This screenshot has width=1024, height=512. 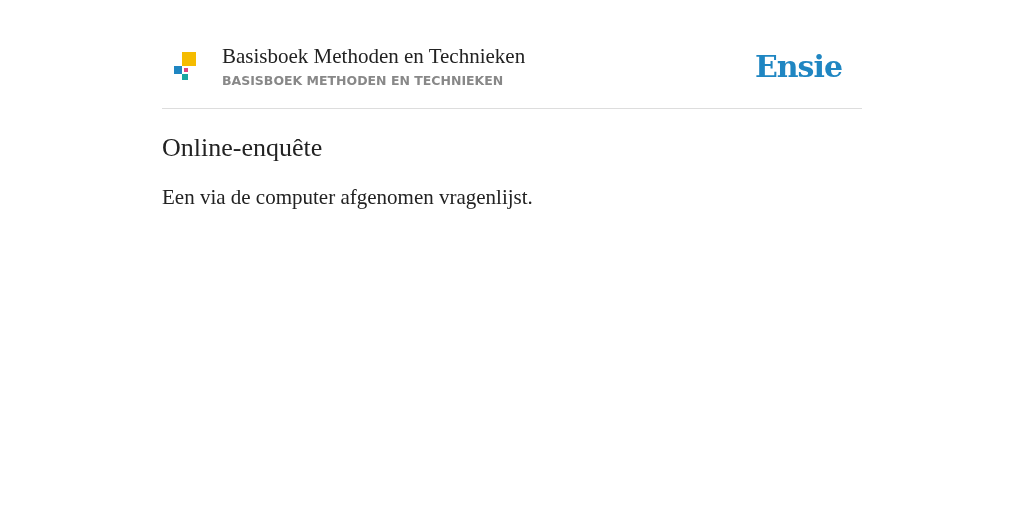 I want to click on book-title: Basisboek Methoden en Technieken, so click(x=374, y=56).